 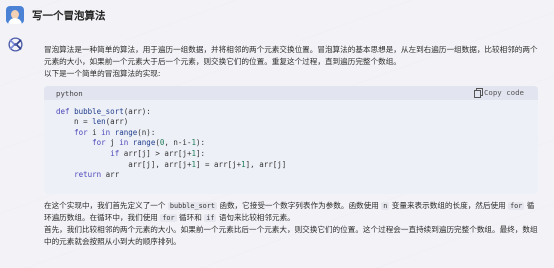 What do you see at coordinates (149, 143) in the screenshot?
I see `code-line: for j in range(0, n-i-1):` at bounding box center [149, 143].